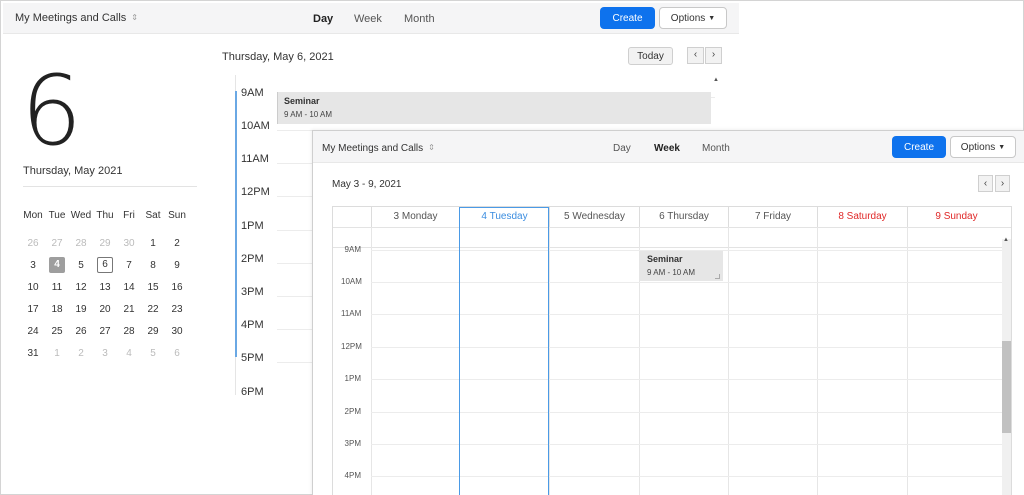 This screenshot has height=495, width=1024. Describe the element at coordinates (351, 313) in the screenshot. I see `hour-label: 11AM` at that location.